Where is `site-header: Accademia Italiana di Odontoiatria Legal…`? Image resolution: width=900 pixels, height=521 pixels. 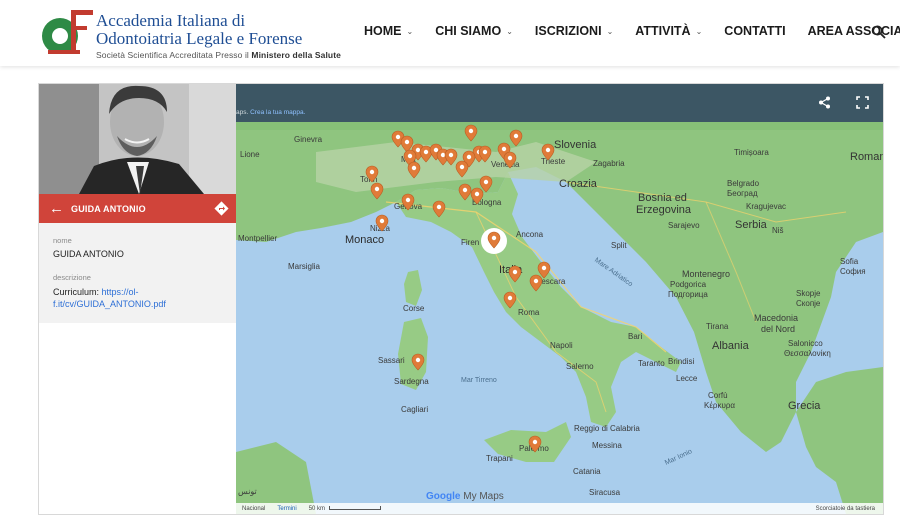
site-header: Accademia Italiana di Odontoiatria Legal… is located at coordinates (450, 33).